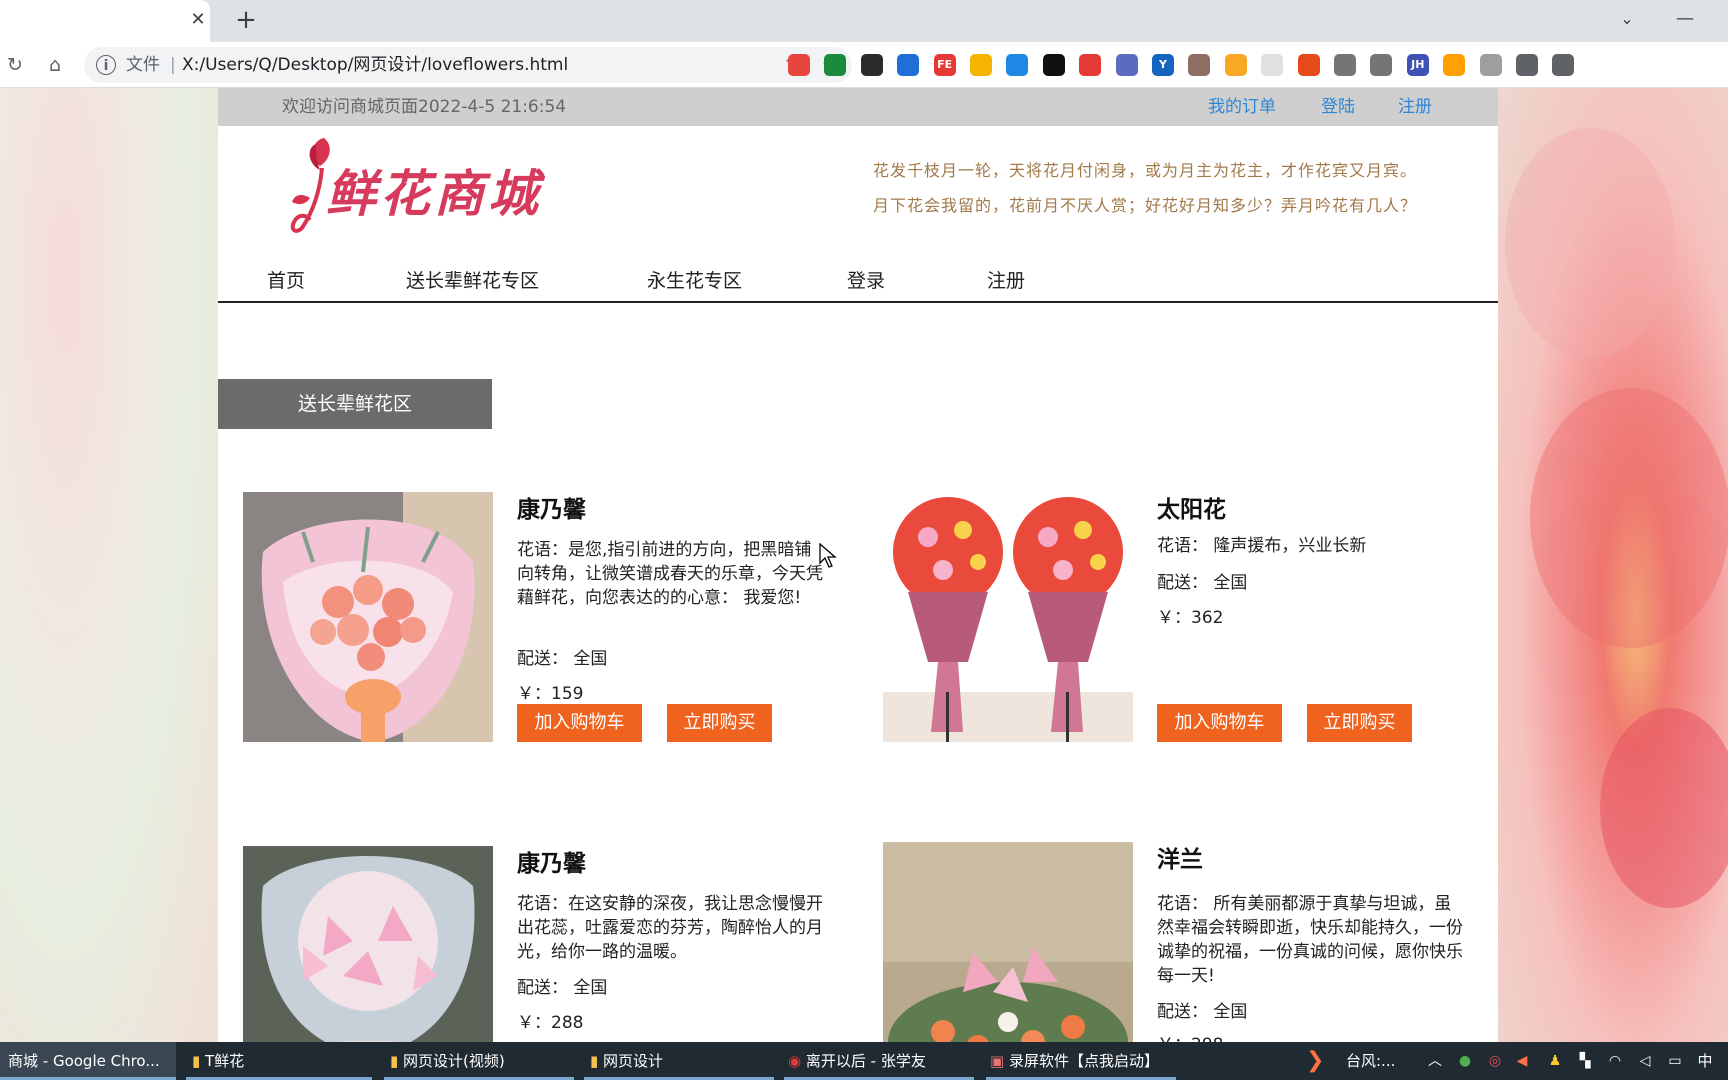 The image size is (1728, 1080). Describe the element at coordinates (1242, 107) in the screenshot. I see `my-orders-link: 我的订单` at that location.